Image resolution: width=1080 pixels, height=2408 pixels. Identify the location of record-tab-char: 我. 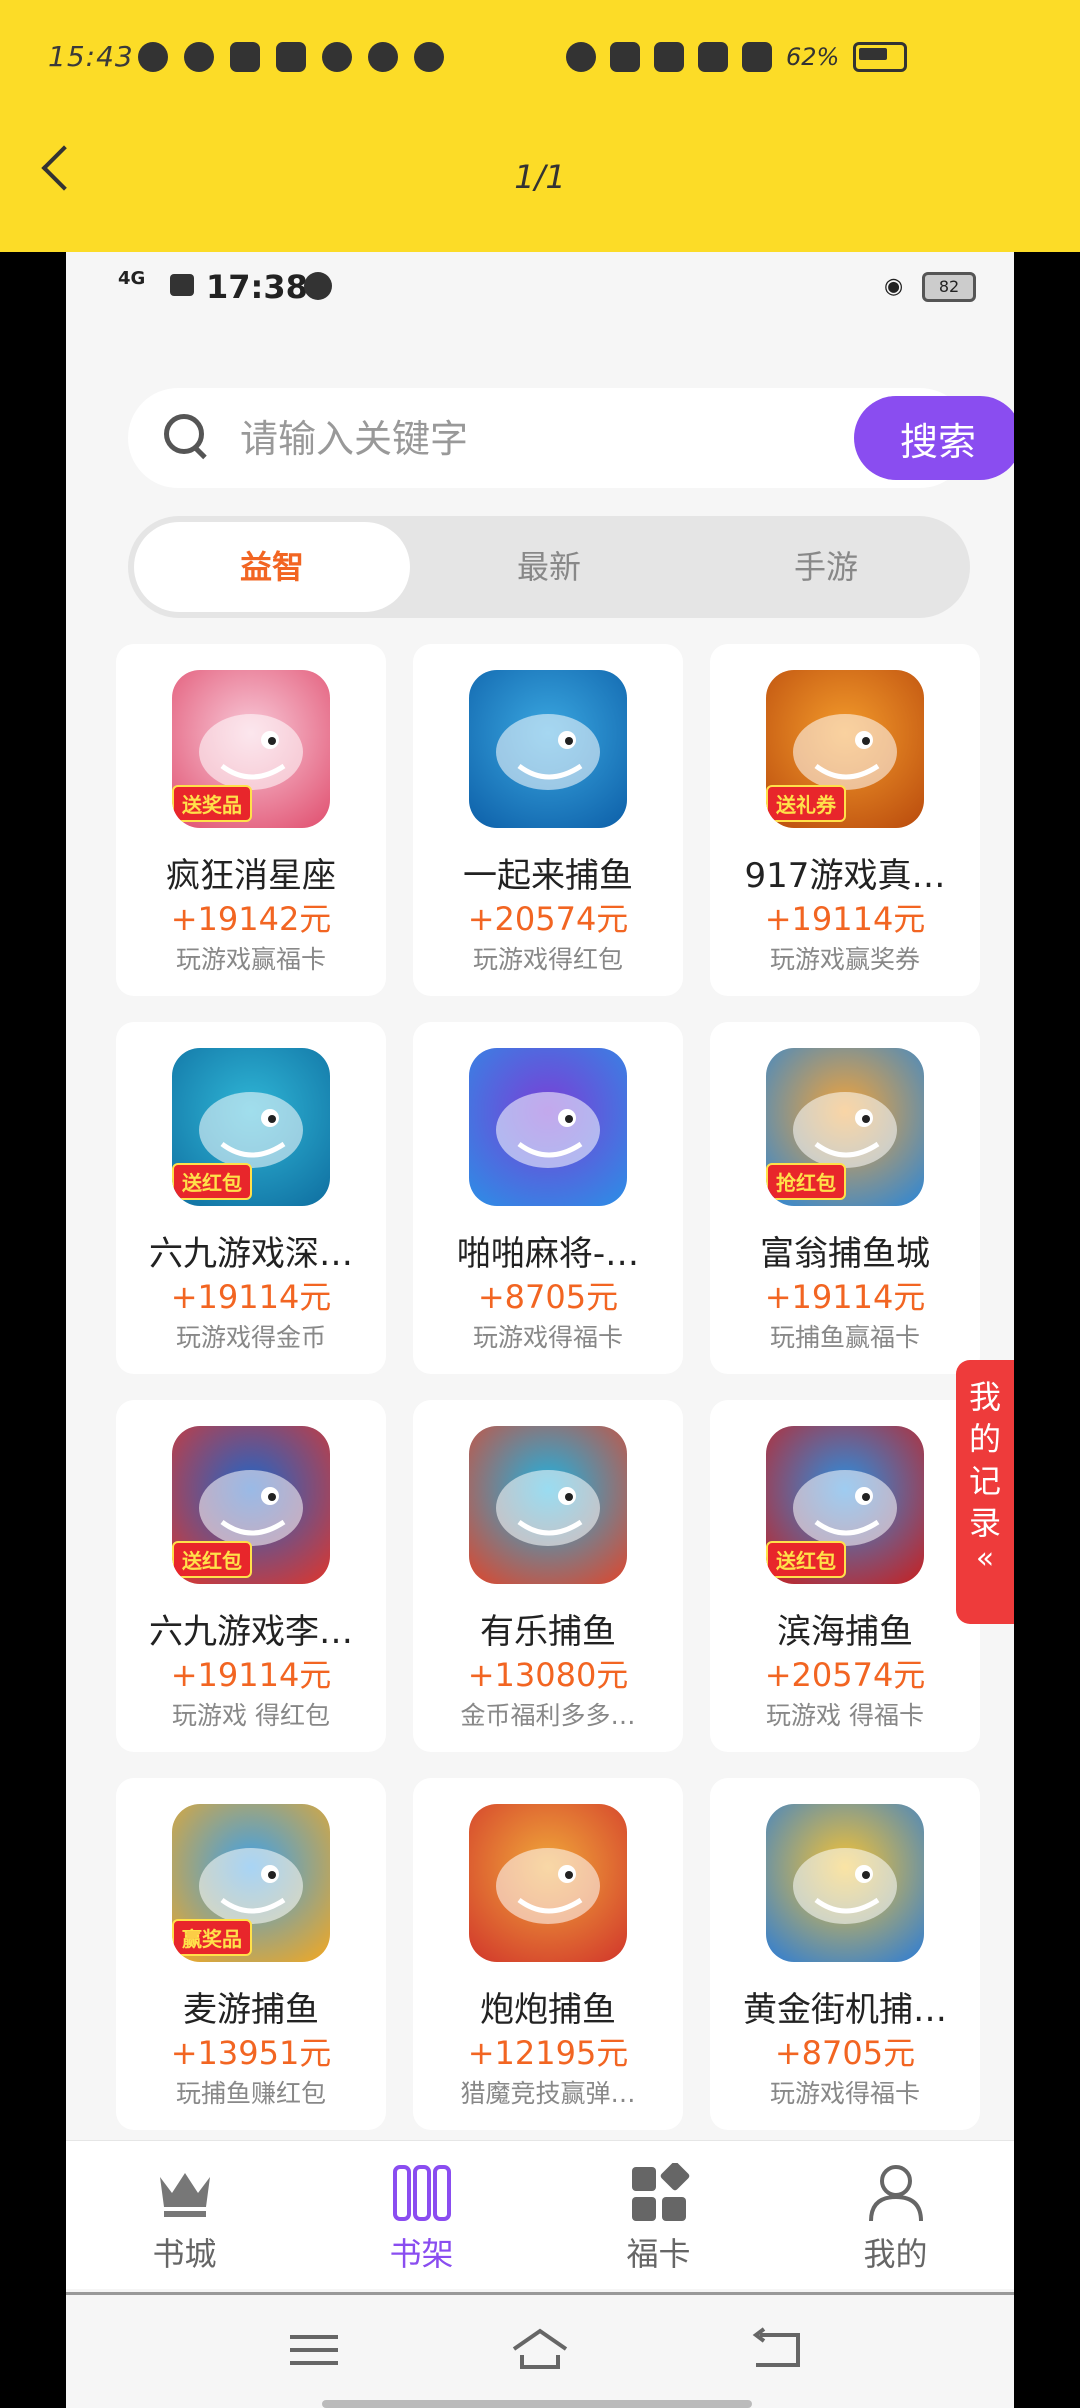
(984, 1397).